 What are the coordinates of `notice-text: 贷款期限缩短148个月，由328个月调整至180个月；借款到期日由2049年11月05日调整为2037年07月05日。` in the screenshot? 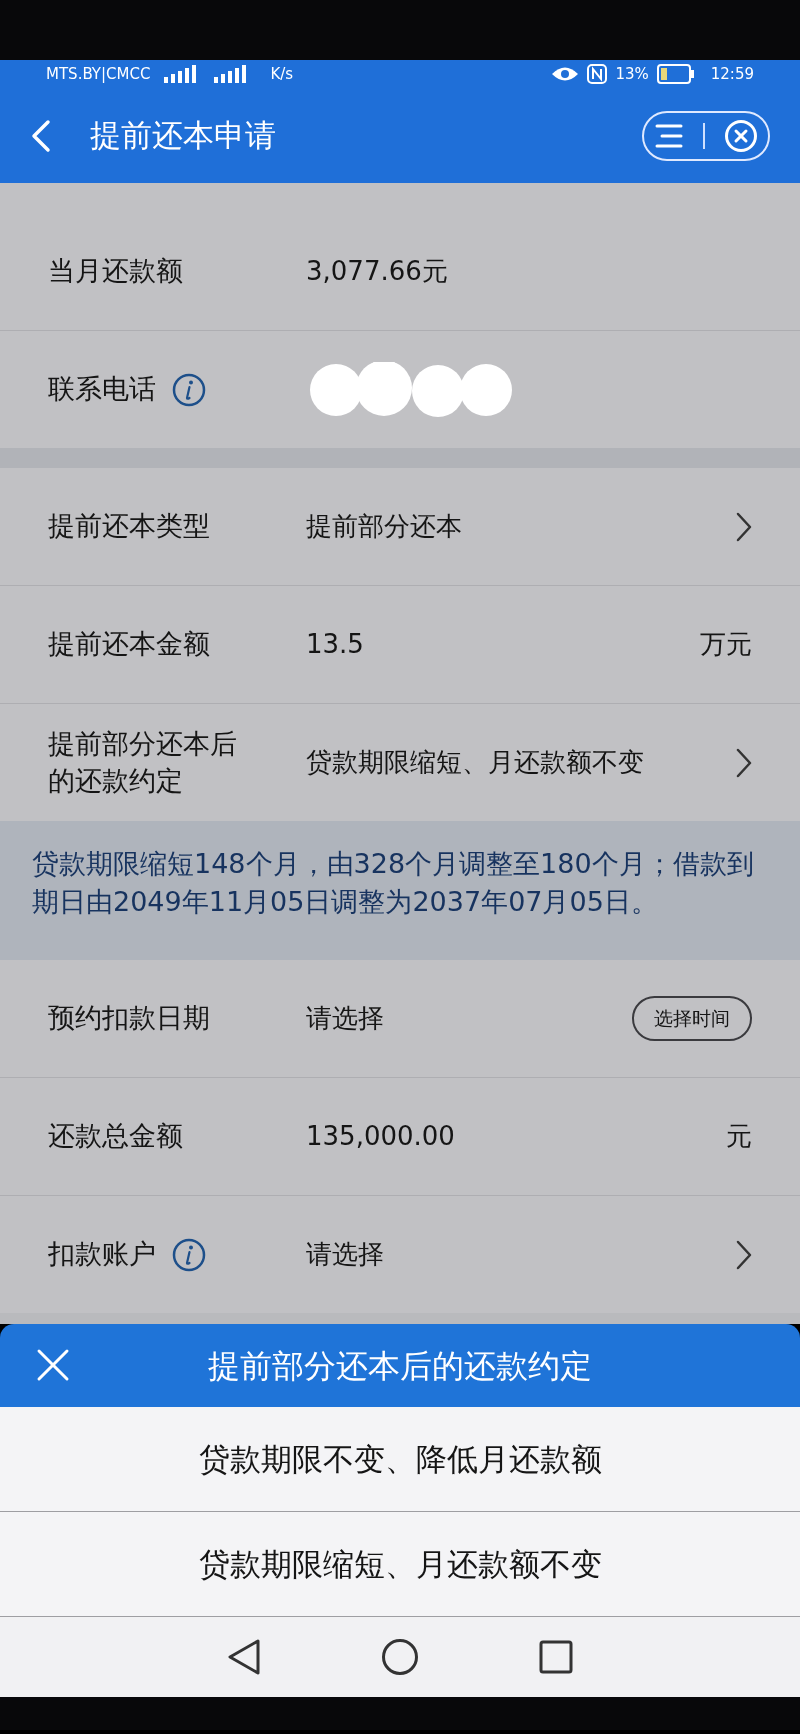 It's located at (400, 890).